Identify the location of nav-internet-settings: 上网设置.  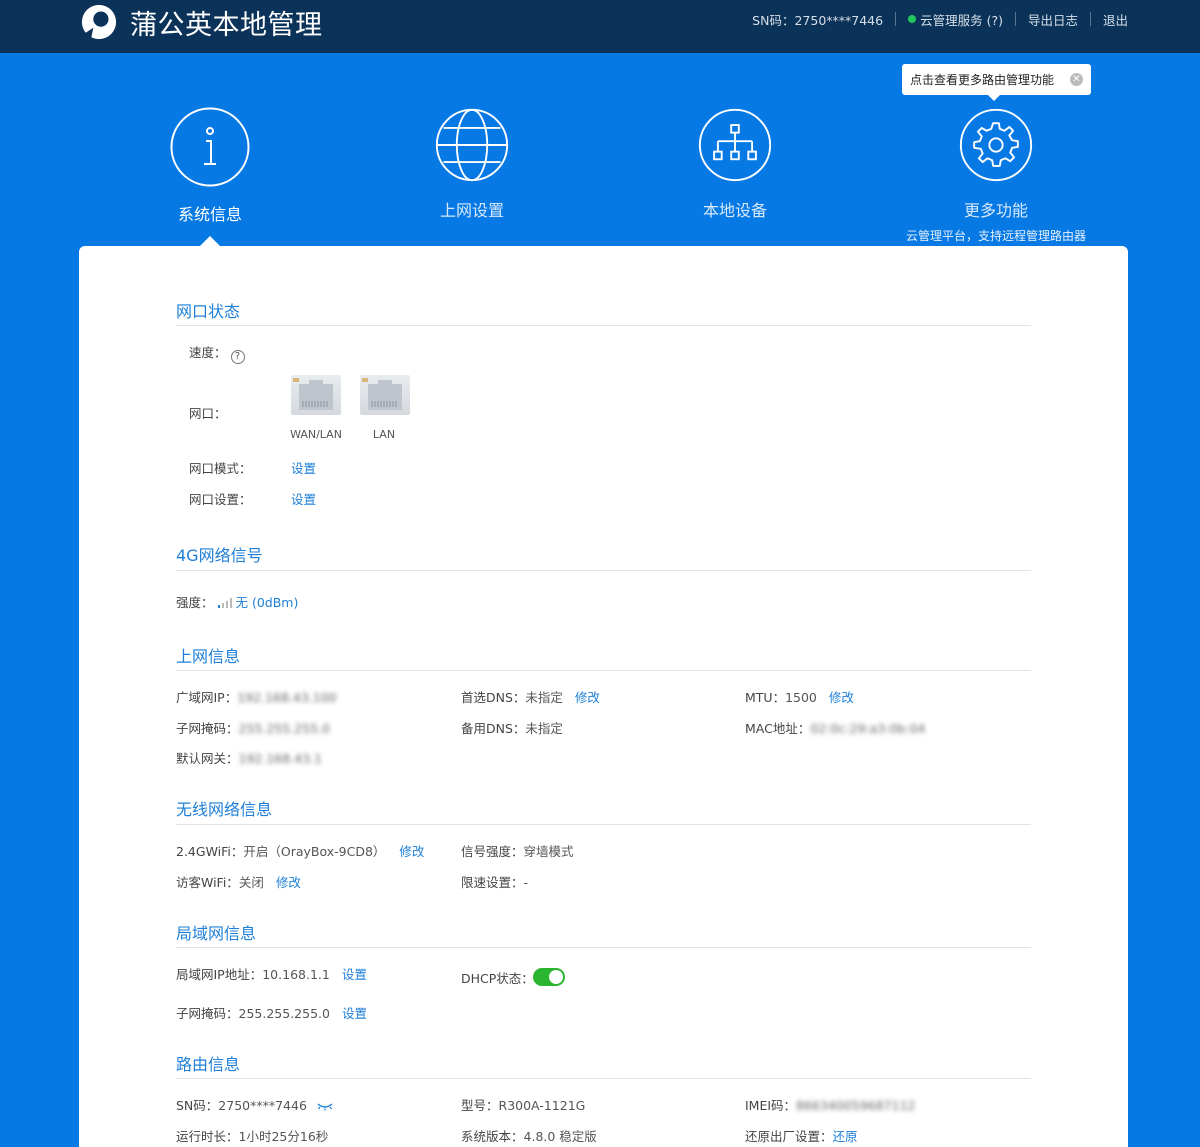
(472, 164).